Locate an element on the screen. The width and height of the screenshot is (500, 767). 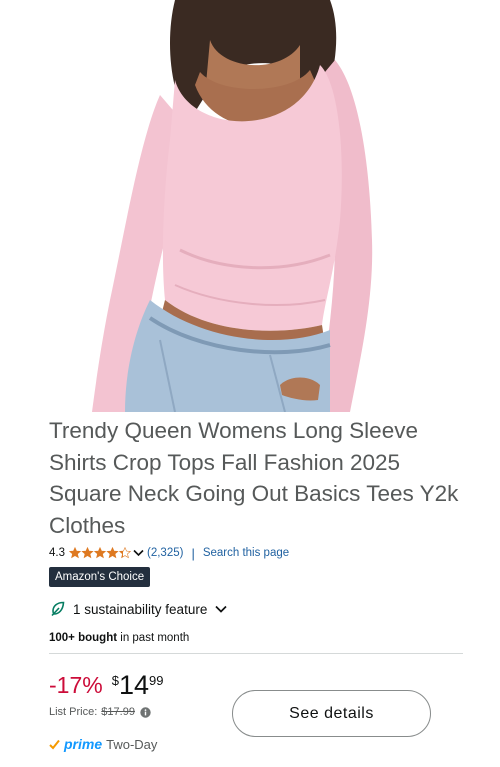
sustainability-feature-toggle: 1 sustainability feature is located at coordinates (138, 609).